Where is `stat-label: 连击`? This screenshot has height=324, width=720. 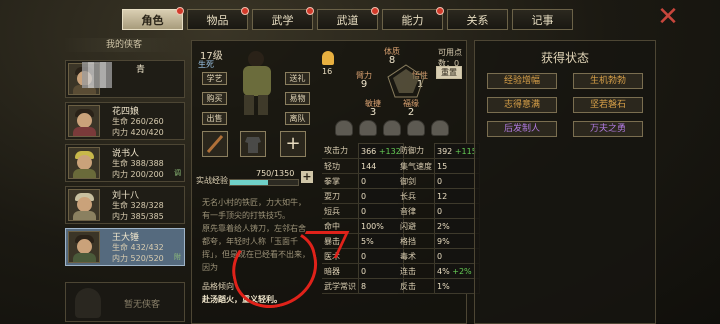 stat-label: 连击 is located at coordinates (416, 271).